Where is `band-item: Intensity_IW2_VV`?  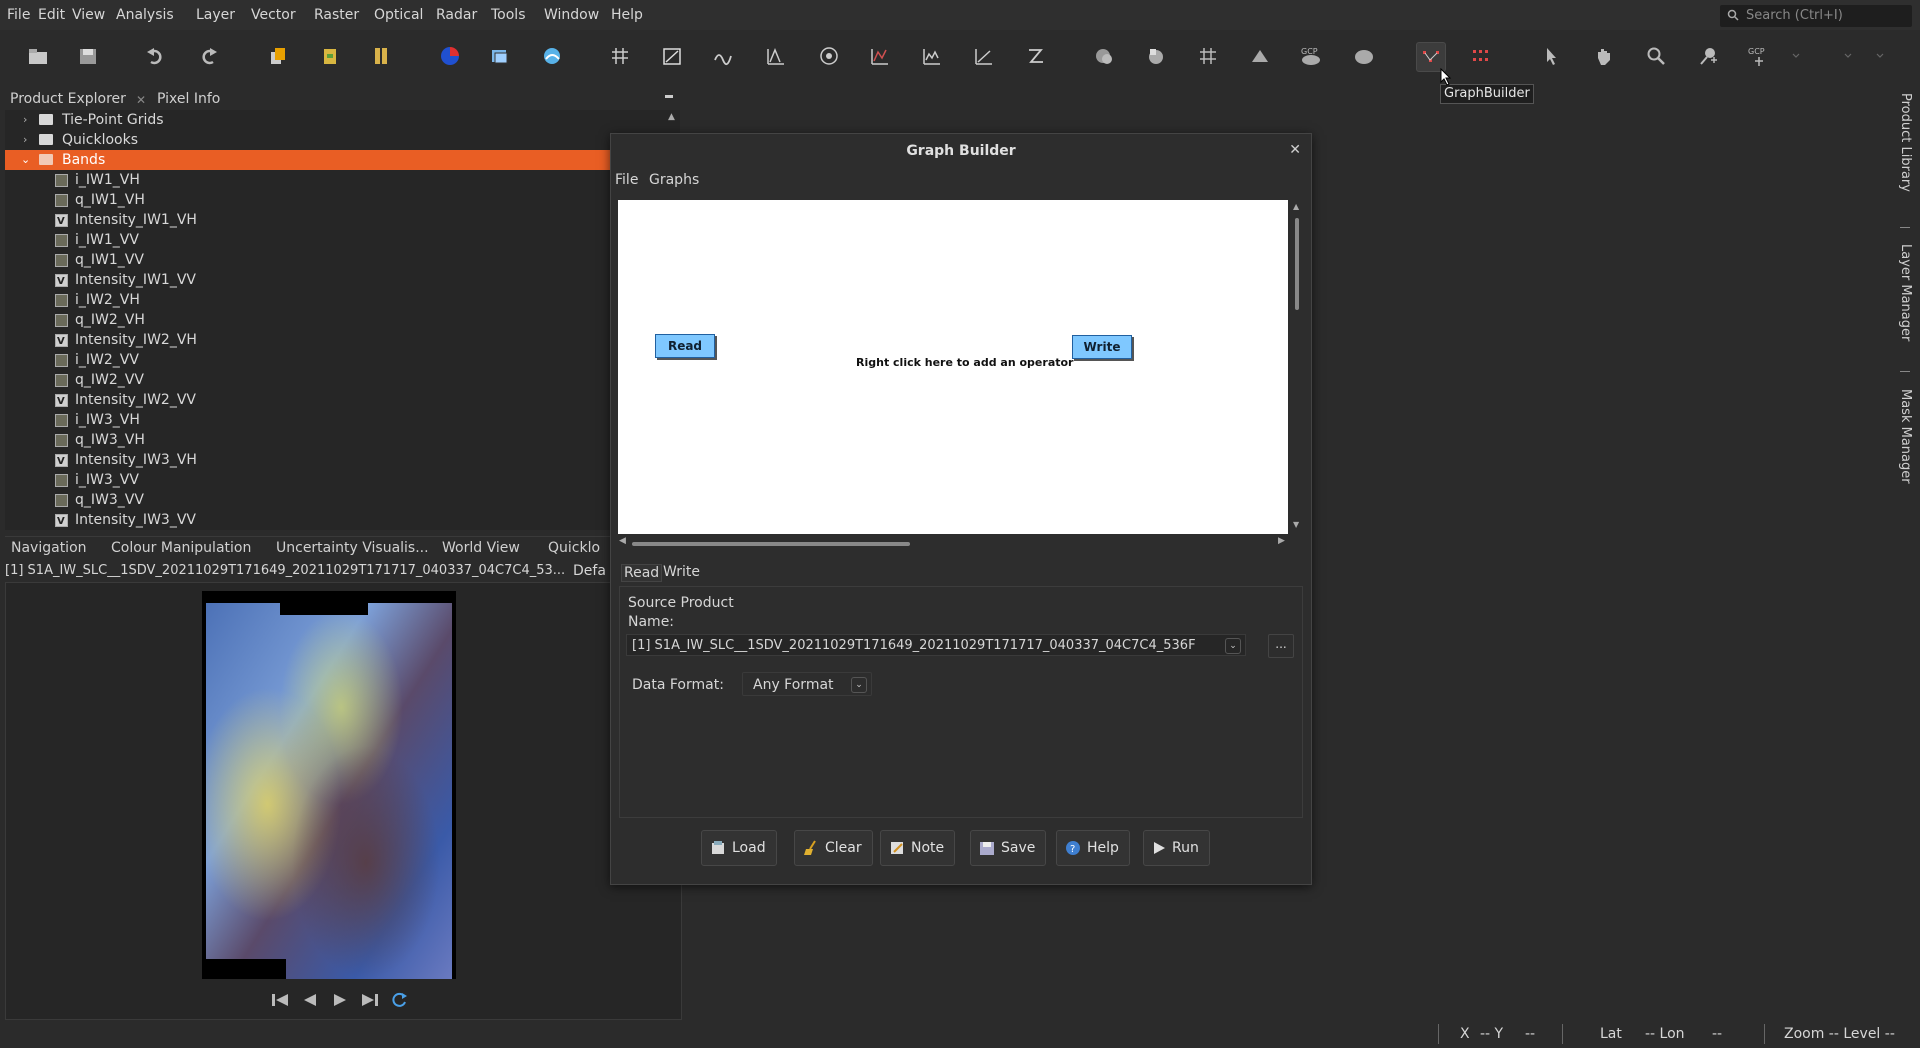 band-item: Intensity_IW2_VV is located at coordinates (342, 401).